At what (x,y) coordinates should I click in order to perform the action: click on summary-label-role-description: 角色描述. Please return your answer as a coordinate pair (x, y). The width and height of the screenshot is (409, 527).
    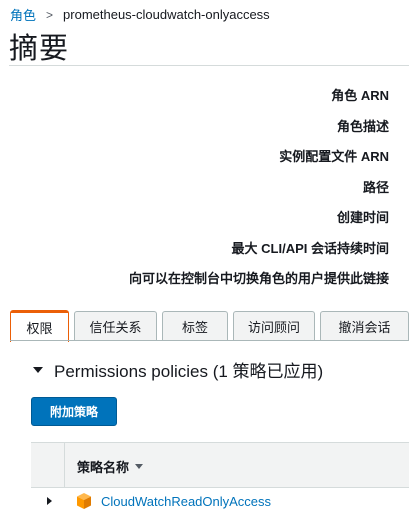
    Looking at the image, I should click on (362, 126).